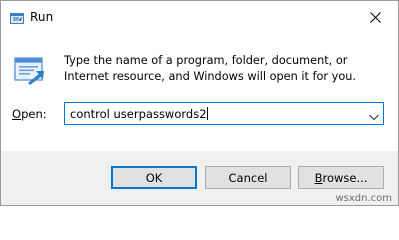 This screenshot has height=240, width=399. What do you see at coordinates (30, 71) in the screenshot?
I see `run-dialog-icon` at bounding box center [30, 71].